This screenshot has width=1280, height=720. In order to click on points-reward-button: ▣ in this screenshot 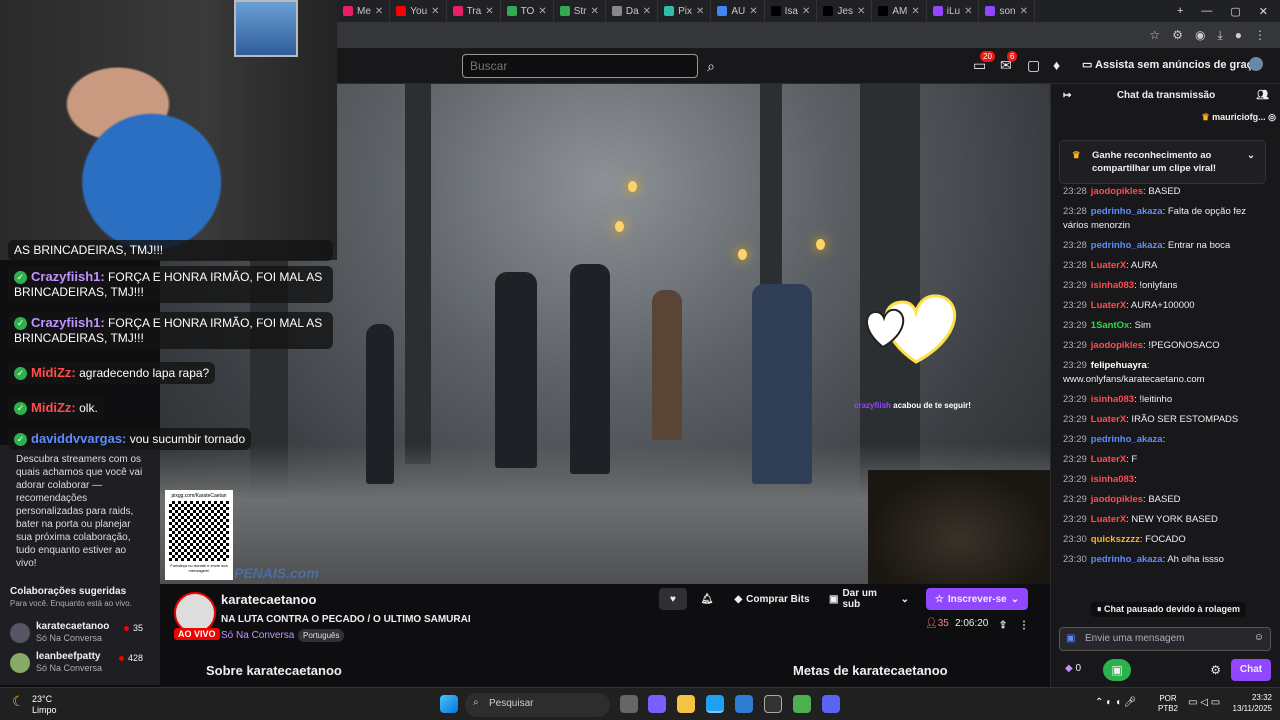, I will do `click(1117, 670)`.